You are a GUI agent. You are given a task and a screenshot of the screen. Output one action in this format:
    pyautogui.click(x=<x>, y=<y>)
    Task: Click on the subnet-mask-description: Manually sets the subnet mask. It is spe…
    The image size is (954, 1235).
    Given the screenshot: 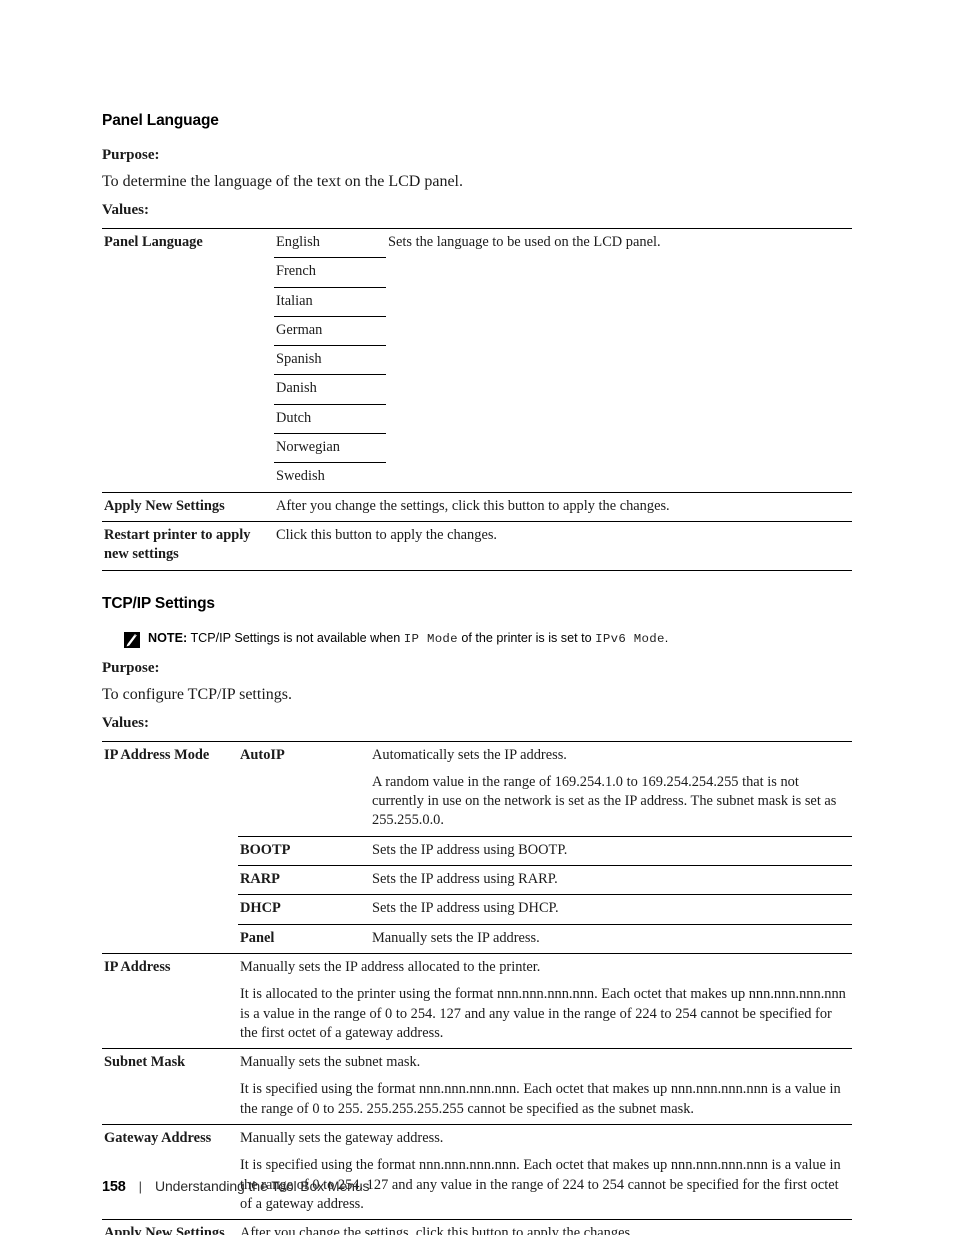 What is the action you would take?
    pyautogui.click(x=545, y=1087)
    